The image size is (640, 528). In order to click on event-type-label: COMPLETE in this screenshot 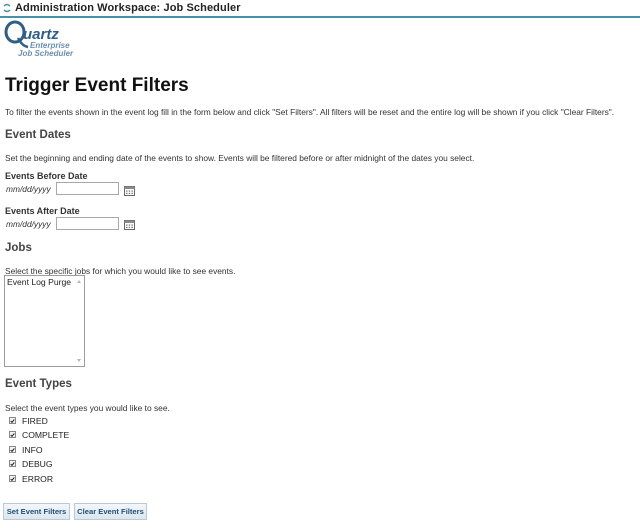, I will do `click(46, 434)`.